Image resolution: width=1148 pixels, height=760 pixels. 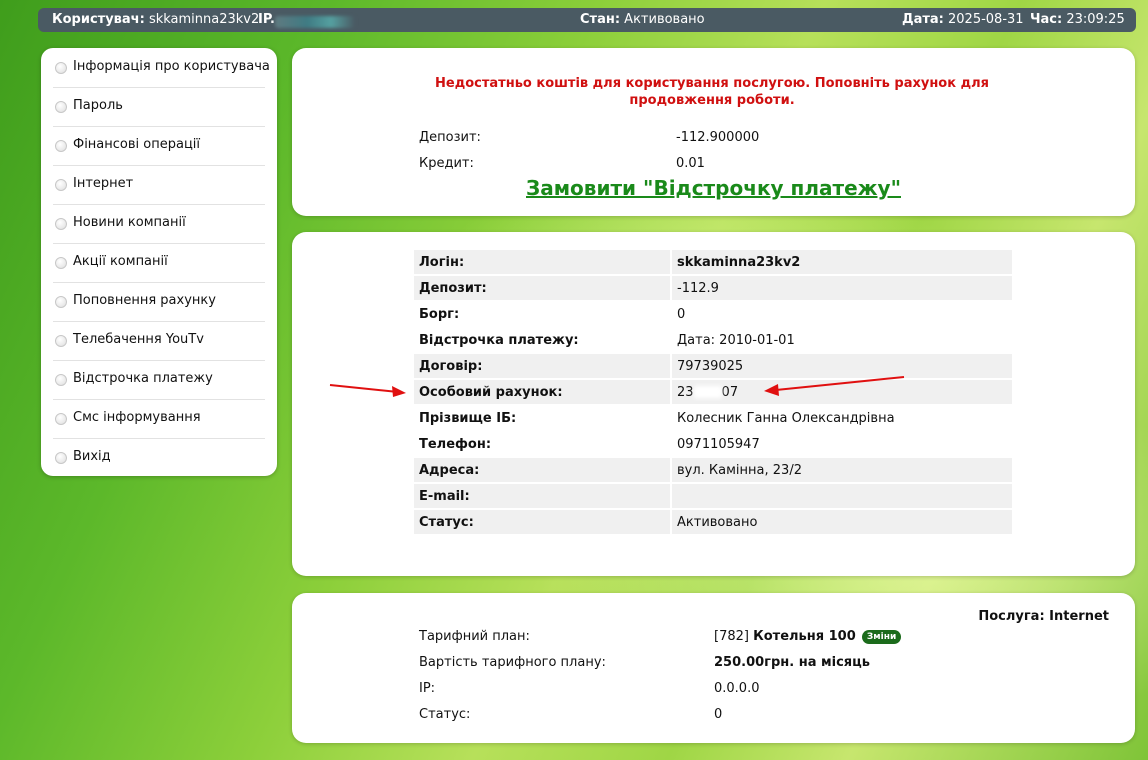 I want to click on ip-value: 0.0.0.0, so click(x=737, y=688).